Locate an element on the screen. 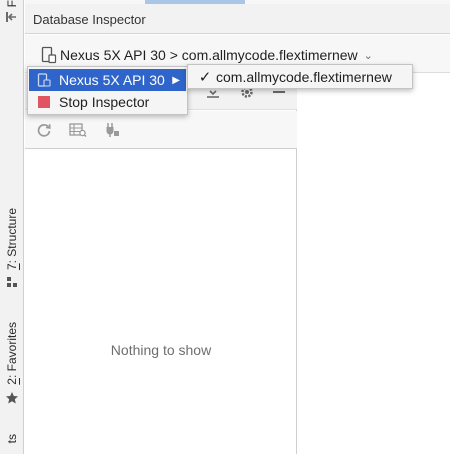 This screenshot has height=454, width=450. submenu-item-process: ✓ com.allmycode.flextimernew is located at coordinates (300, 77).